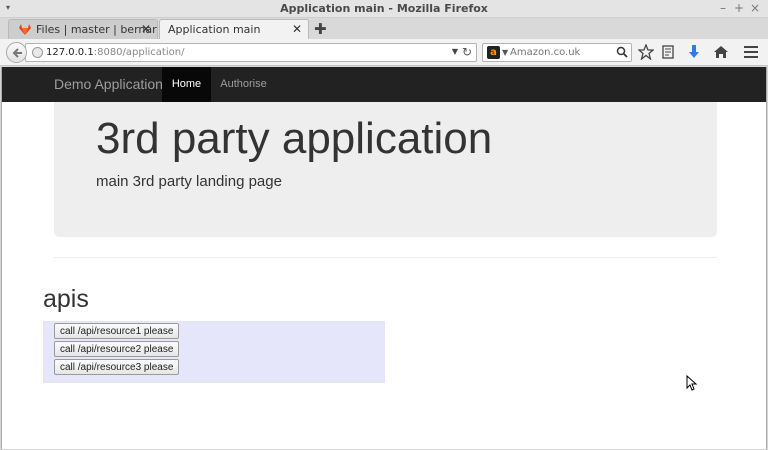 This screenshot has width=768, height=450. Describe the element at coordinates (751, 52) in the screenshot. I see `hamburger-menu-icon` at that location.